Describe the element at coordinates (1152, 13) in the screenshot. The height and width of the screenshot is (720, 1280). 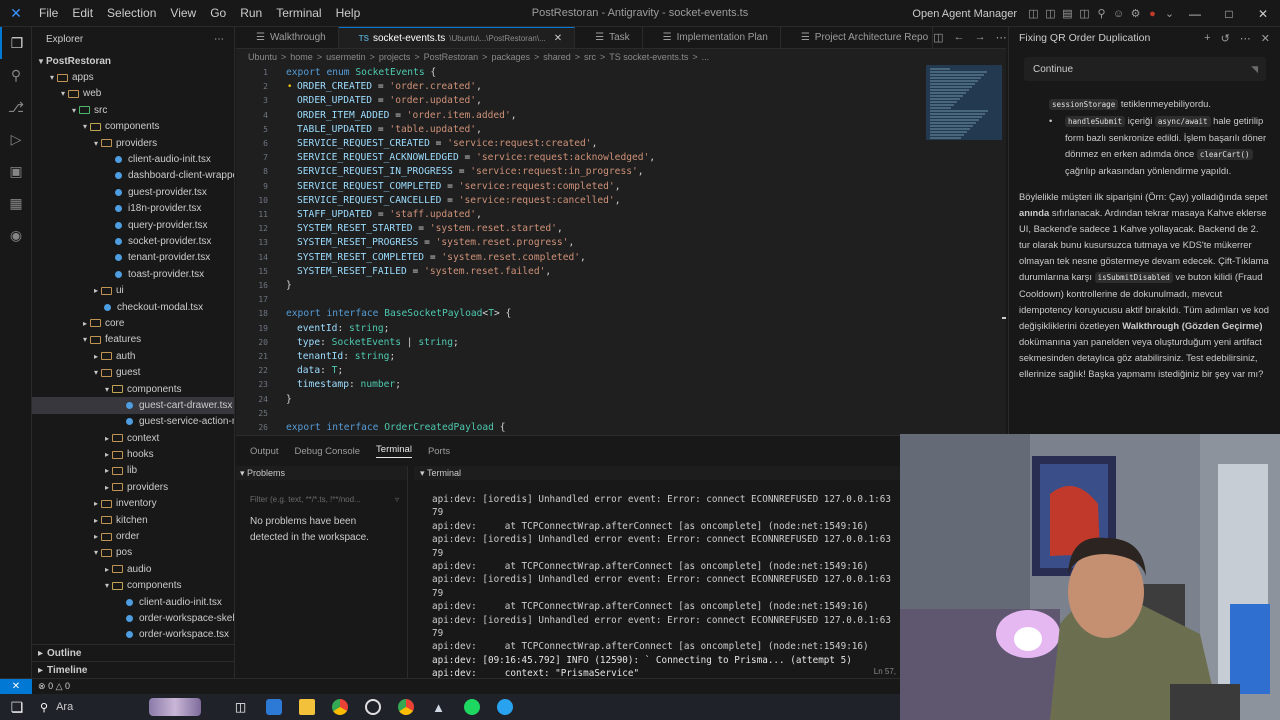
I see `avatar: ●` at that location.